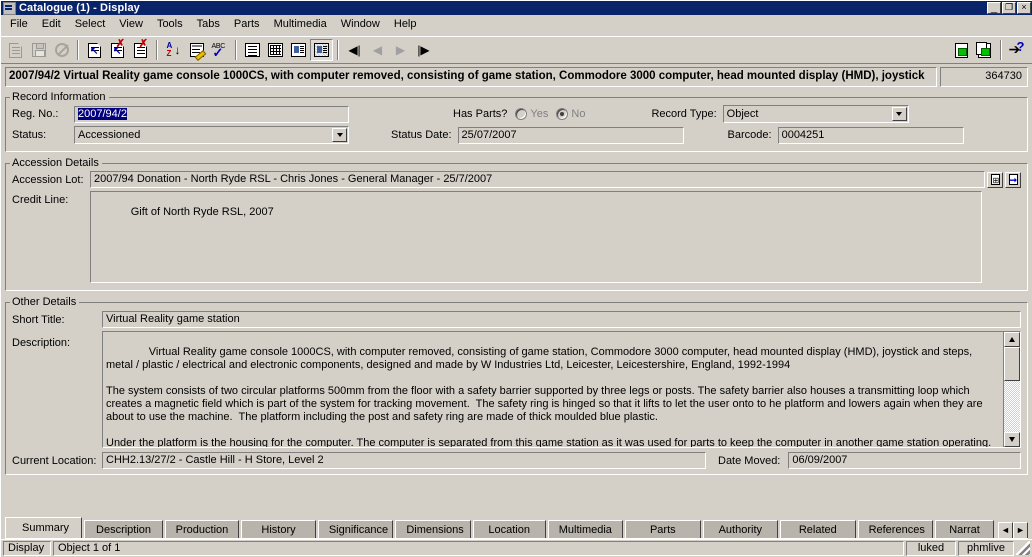  I want to click on details-view-icon, so click(321, 50).